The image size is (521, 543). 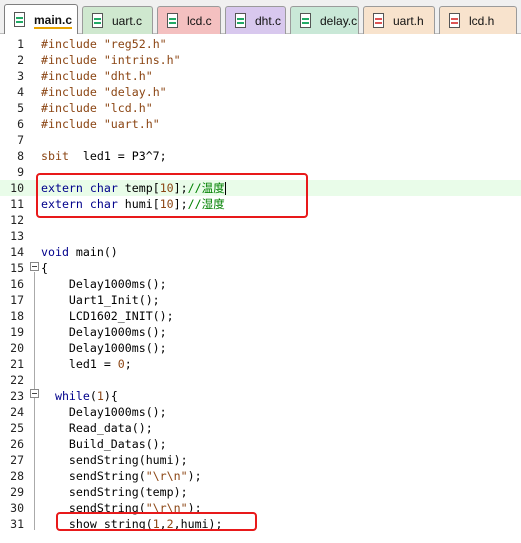 What do you see at coordinates (34, 266) in the screenshot?
I see `fold-toggle-main-icon` at bounding box center [34, 266].